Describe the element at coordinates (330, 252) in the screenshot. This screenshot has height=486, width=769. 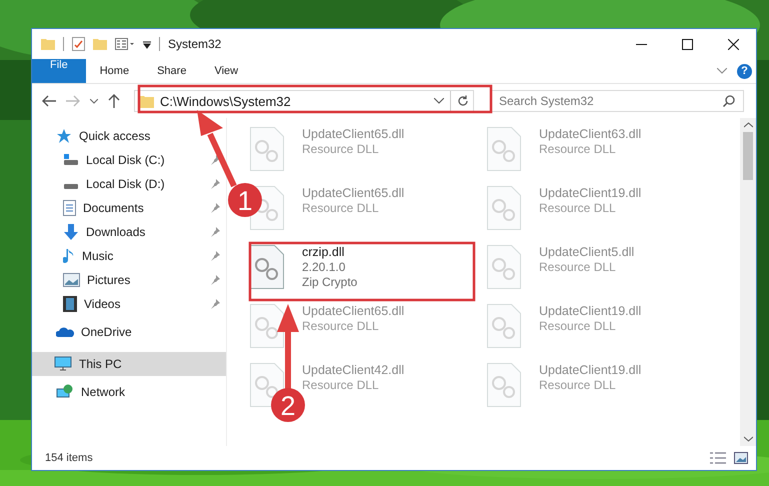
I see `file-name: crzip.dll` at that location.